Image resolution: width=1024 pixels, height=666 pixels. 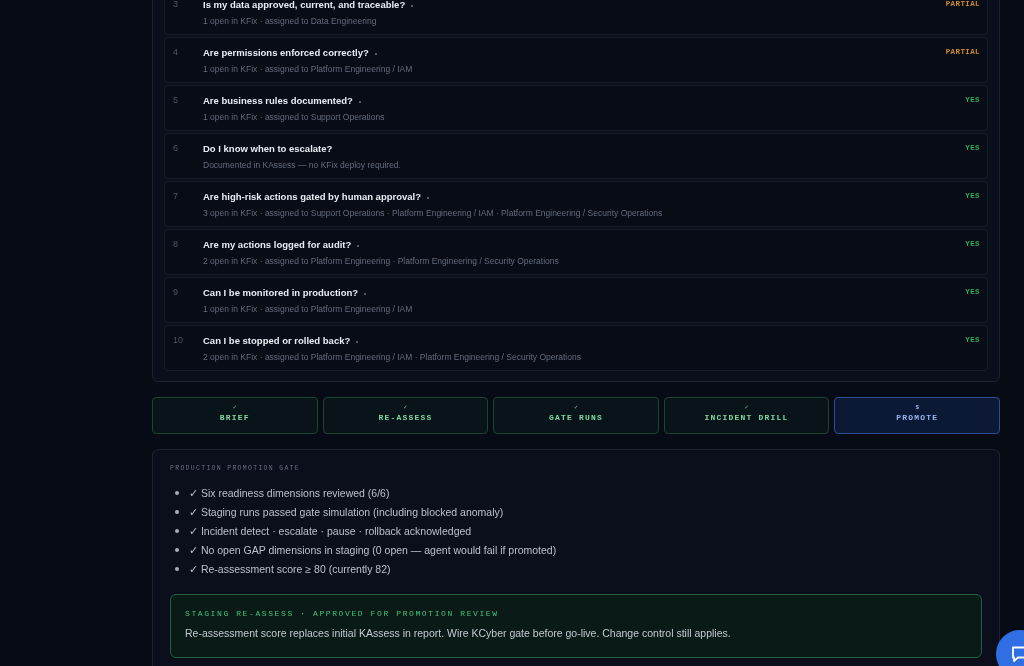 I want to click on question-detail: Documented in KAssess — no KFix deploy required., so click(x=302, y=165).